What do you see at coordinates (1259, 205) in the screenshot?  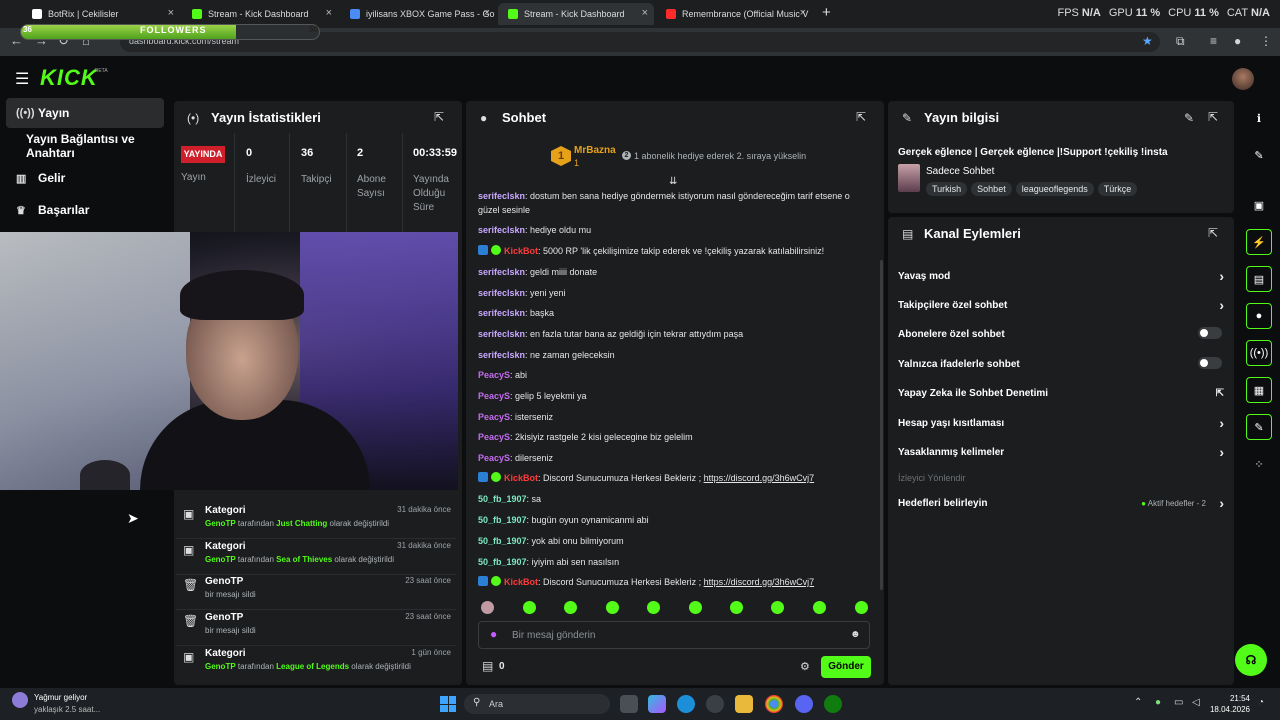 I see `fullscreen-icon: ▣` at bounding box center [1259, 205].